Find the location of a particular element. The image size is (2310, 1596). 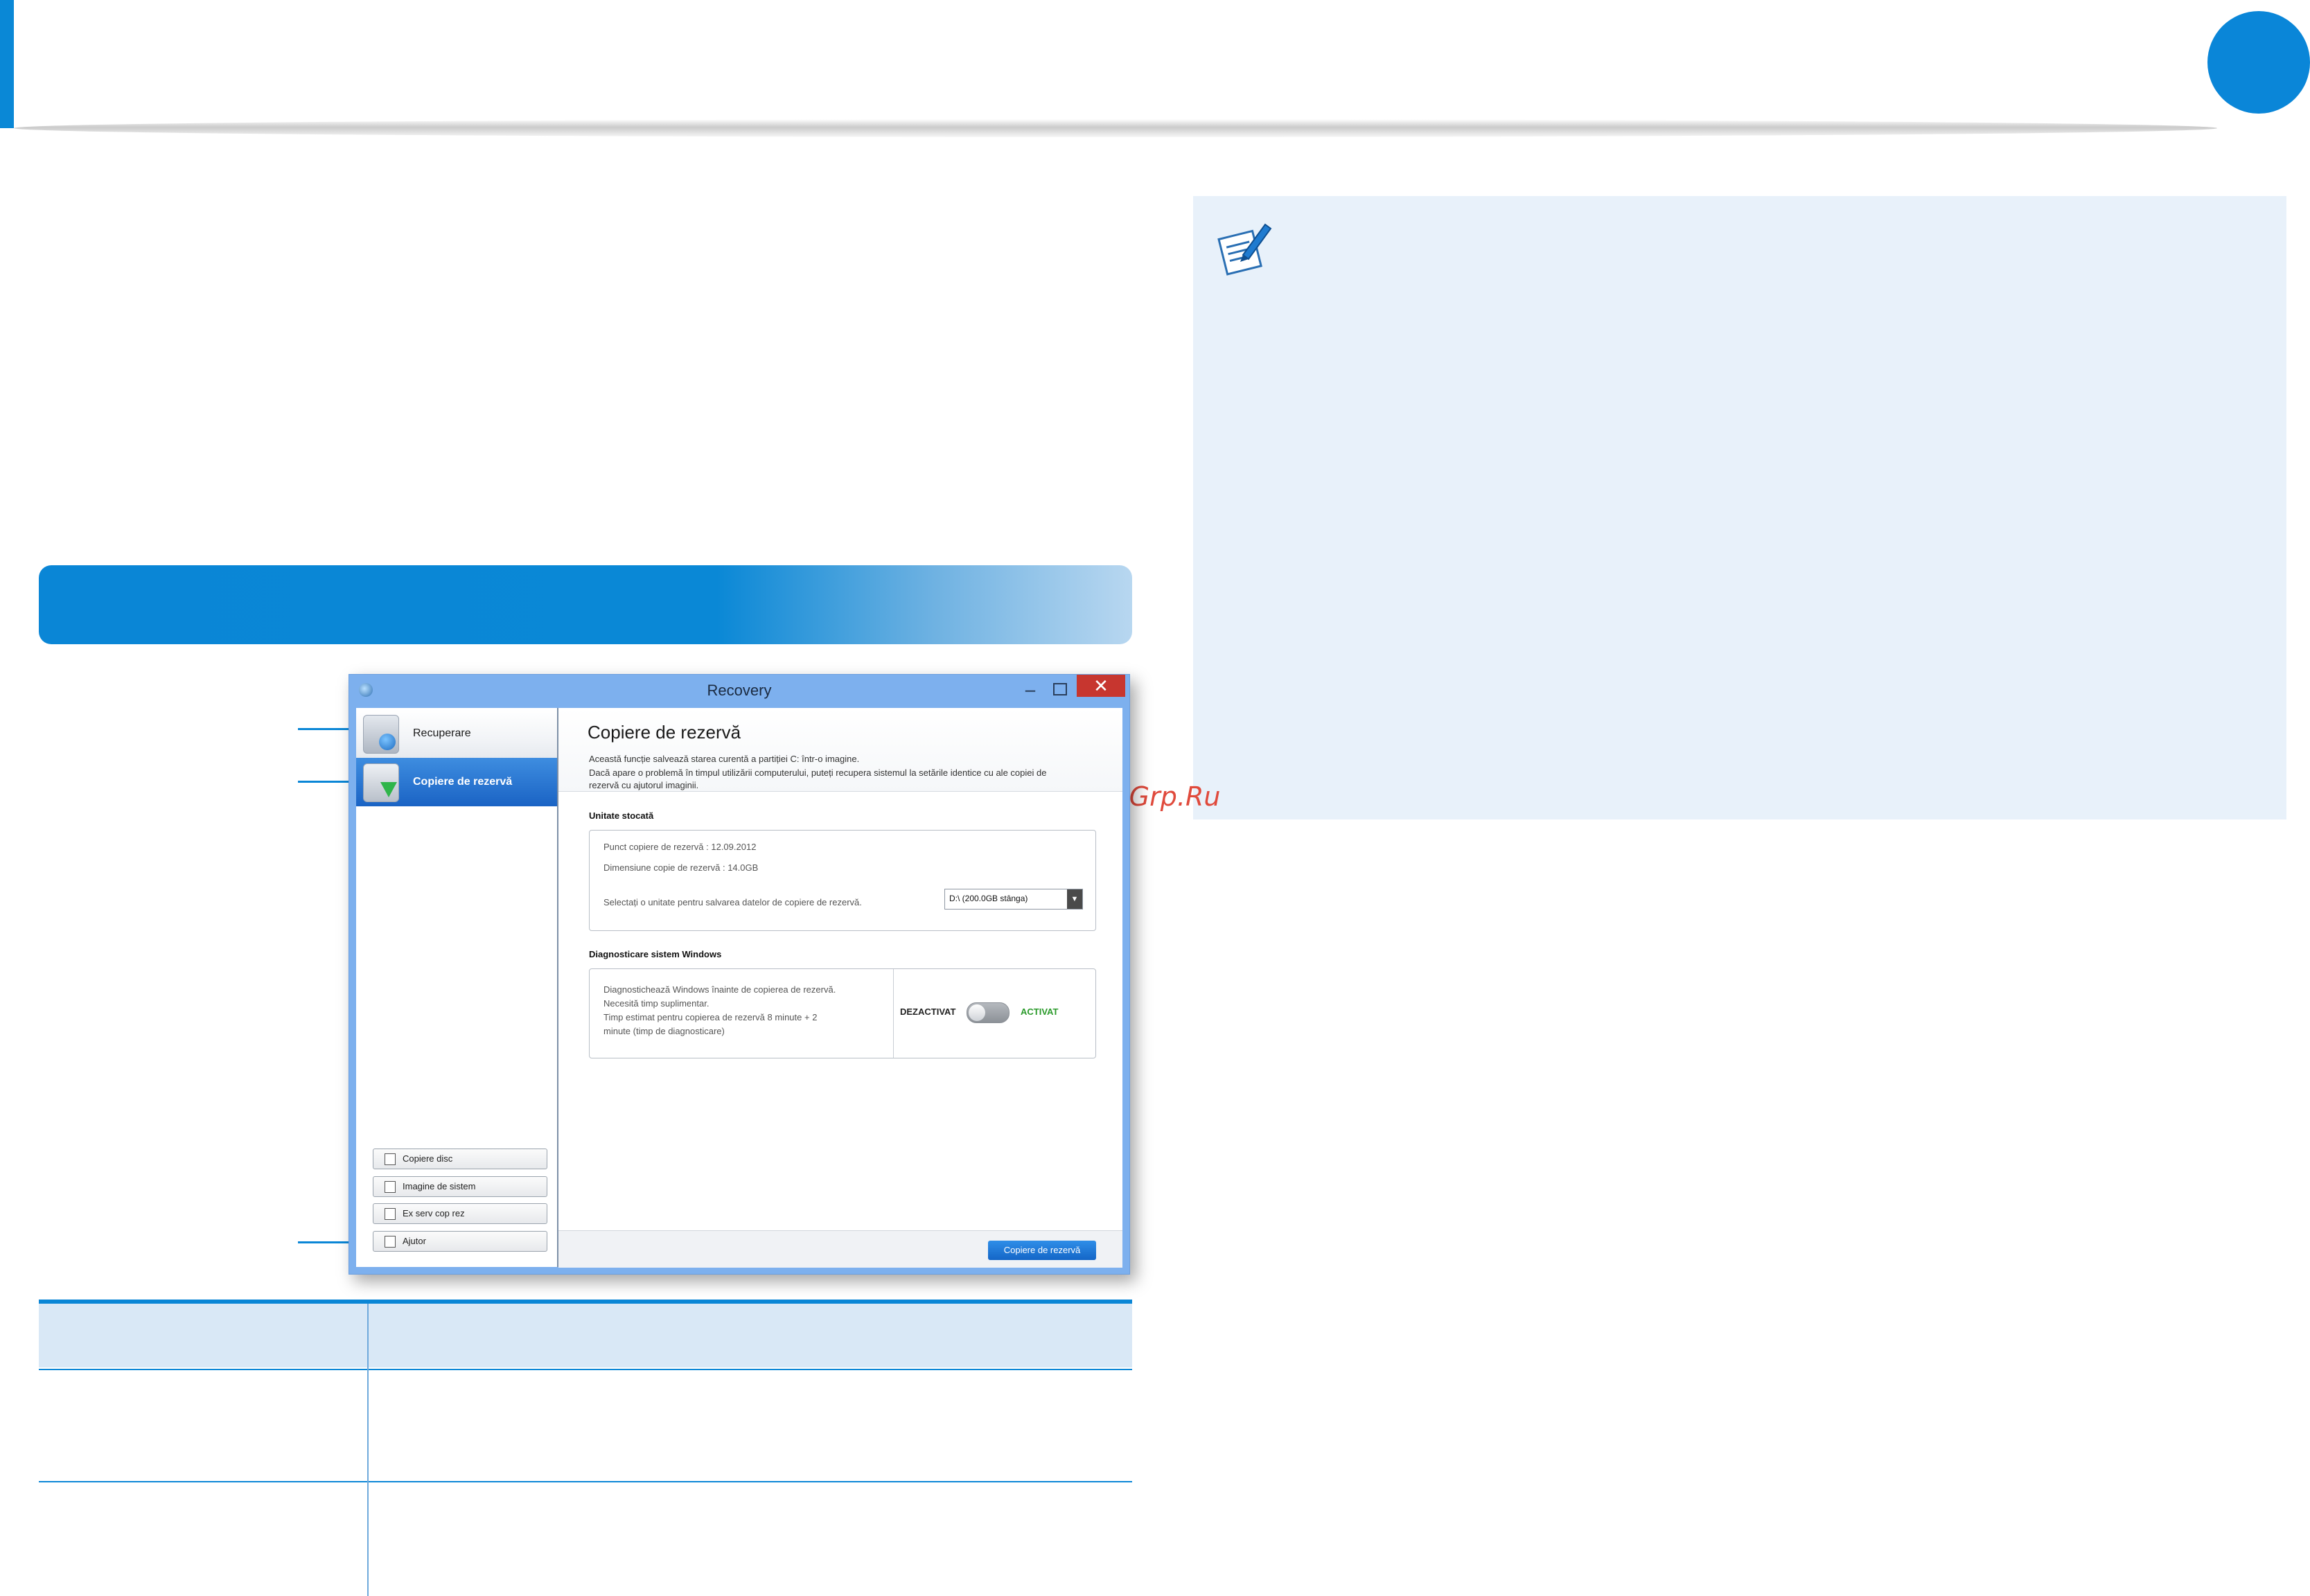

toggle-off-label: DEZACTIVAT is located at coordinates (928, 1012).